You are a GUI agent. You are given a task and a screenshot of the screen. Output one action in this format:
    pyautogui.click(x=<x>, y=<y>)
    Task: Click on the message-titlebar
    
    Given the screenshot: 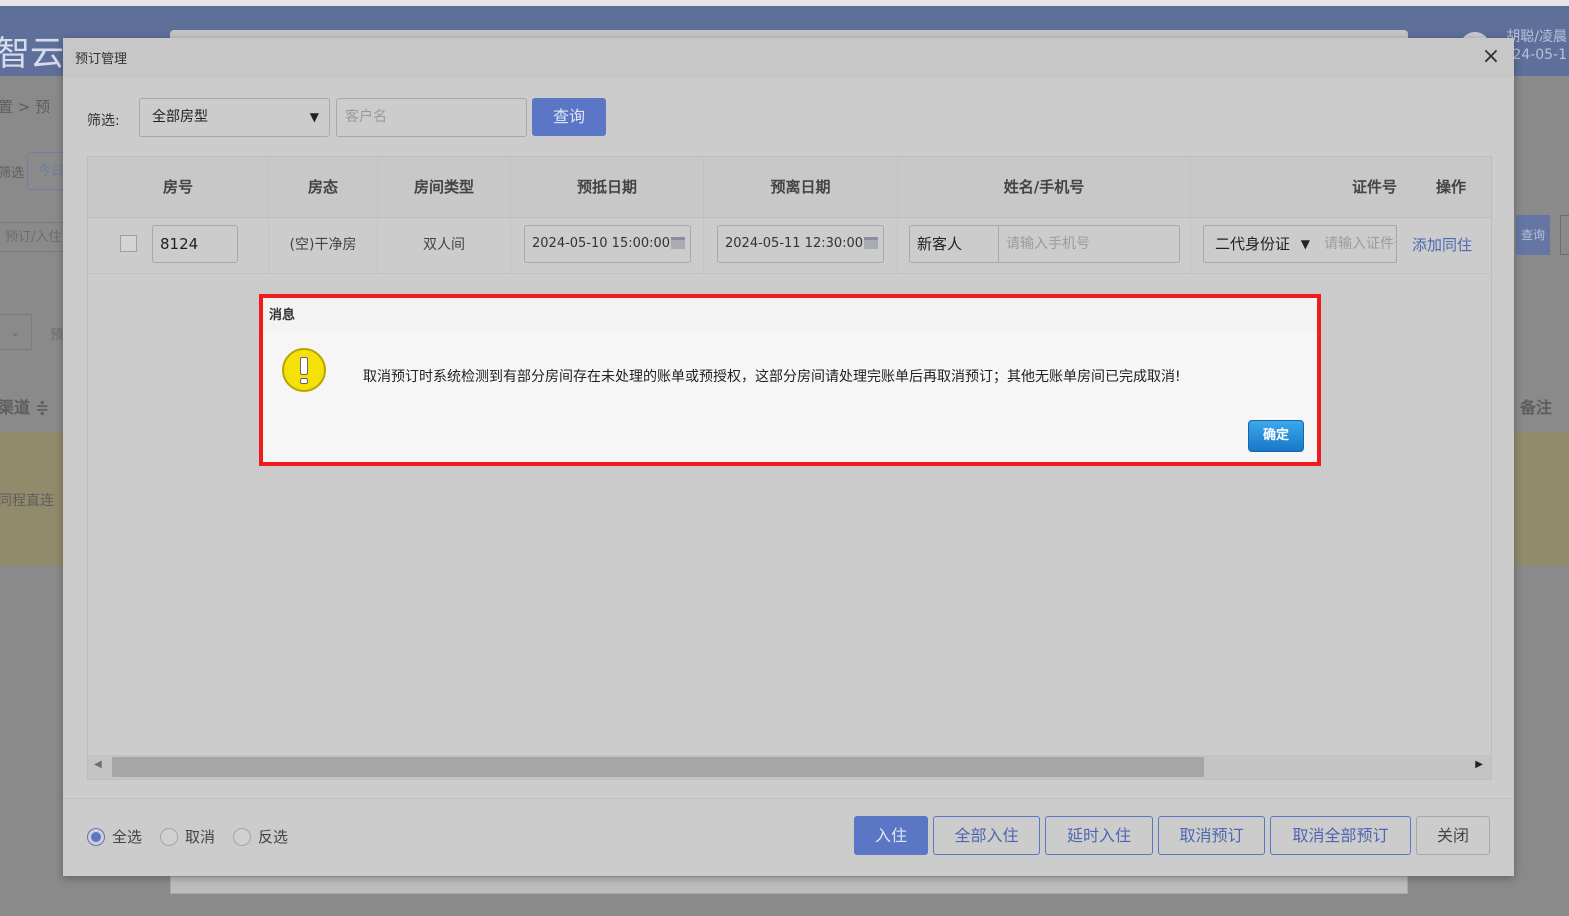 What is the action you would take?
    pyautogui.click(x=790, y=315)
    